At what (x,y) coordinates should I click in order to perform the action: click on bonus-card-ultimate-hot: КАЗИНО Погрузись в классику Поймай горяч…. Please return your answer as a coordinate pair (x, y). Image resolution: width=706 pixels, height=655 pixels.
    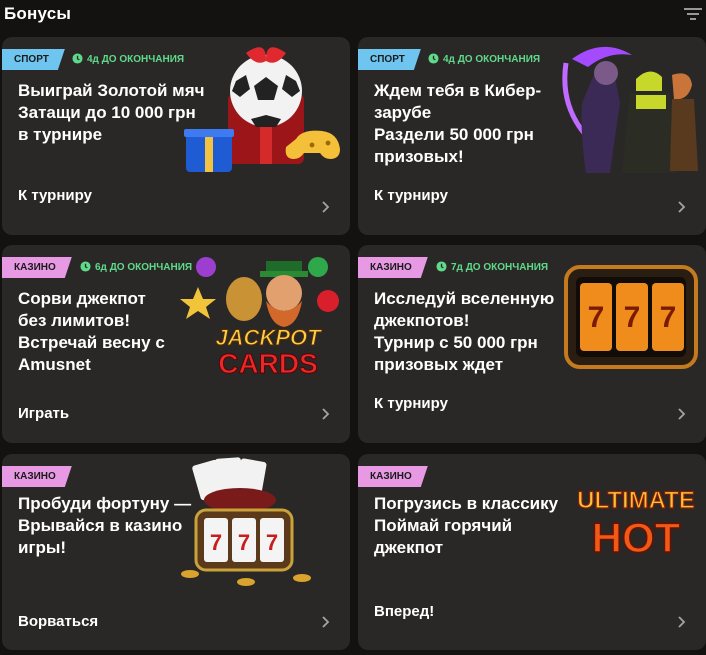
    Looking at the image, I should click on (532, 552).